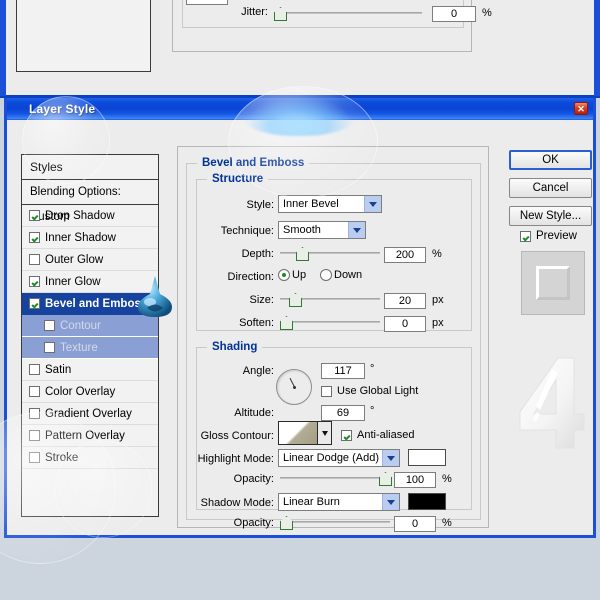 Image resolution: width=600 pixels, height=600 pixels. What do you see at coordinates (343, 413) in the screenshot?
I see `altitude-field: 69` at bounding box center [343, 413].